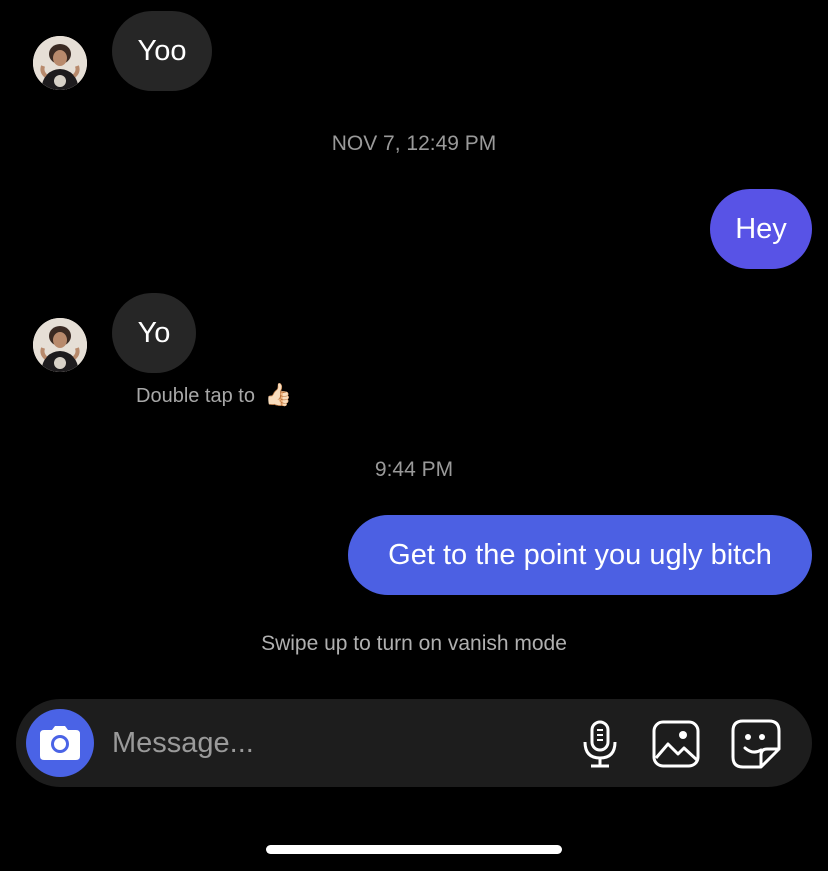 Image resolution: width=828 pixels, height=871 pixels. I want to click on reaction-hint: Double tap to 👍🏻, so click(214, 395).